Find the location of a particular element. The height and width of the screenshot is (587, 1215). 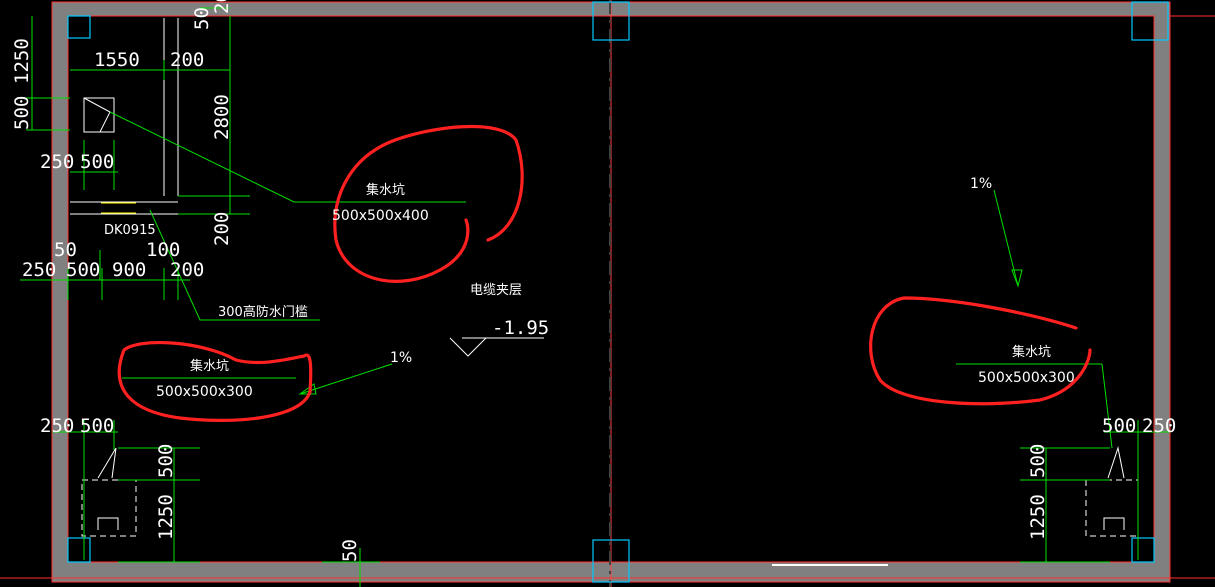

dim-900: 900 is located at coordinates (129, 270).